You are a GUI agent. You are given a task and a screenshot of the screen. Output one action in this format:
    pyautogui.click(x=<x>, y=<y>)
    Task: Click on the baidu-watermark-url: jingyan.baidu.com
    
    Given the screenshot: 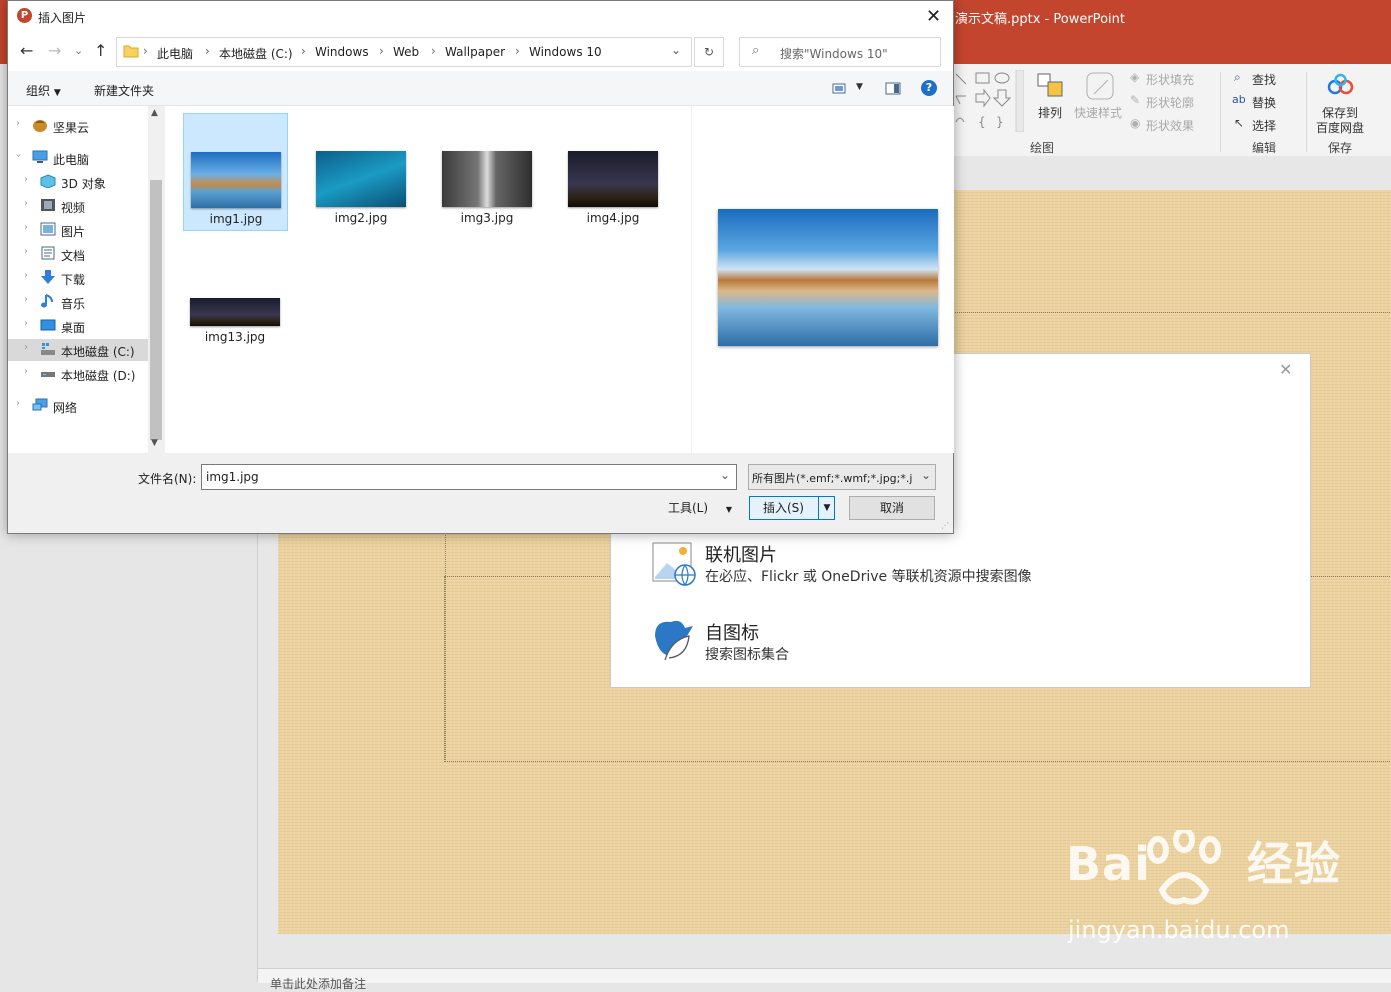 What is the action you would take?
    pyautogui.click(x=1179, y=930)
    